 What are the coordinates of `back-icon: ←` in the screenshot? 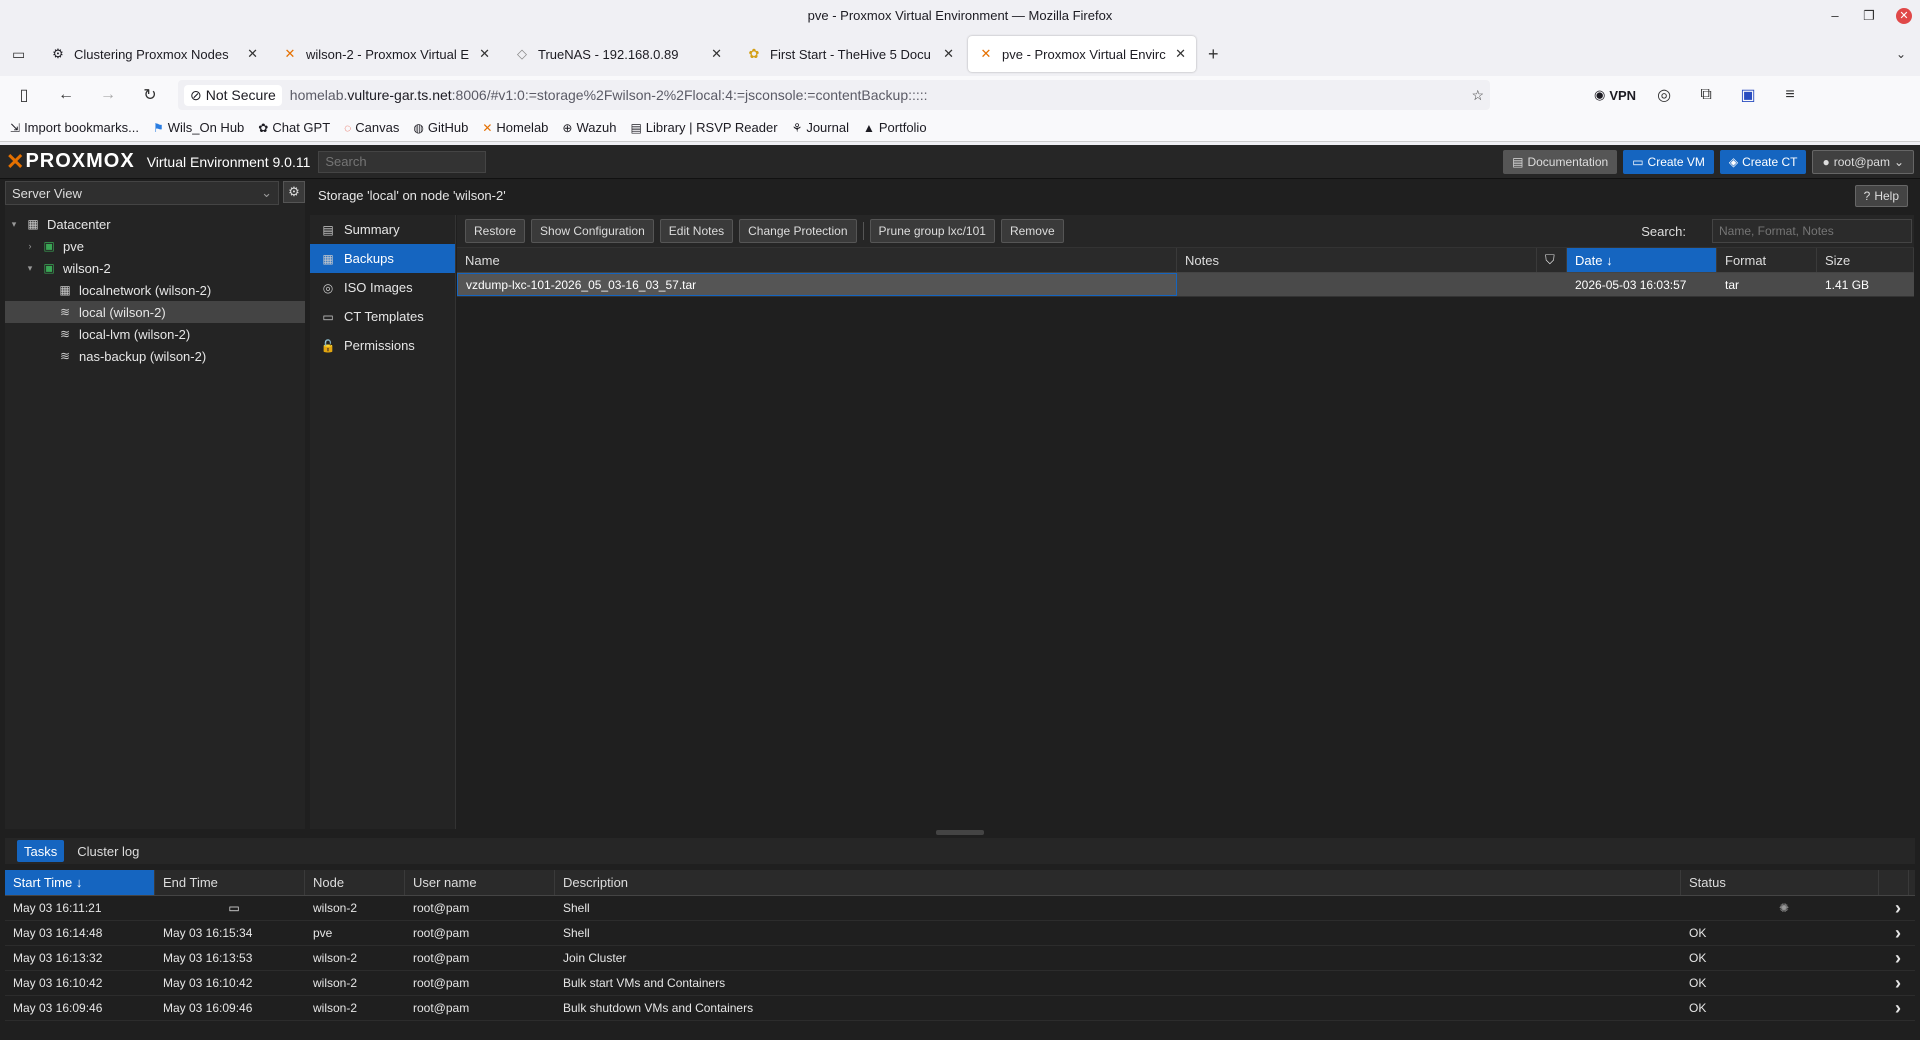 It's located at (66, 95).